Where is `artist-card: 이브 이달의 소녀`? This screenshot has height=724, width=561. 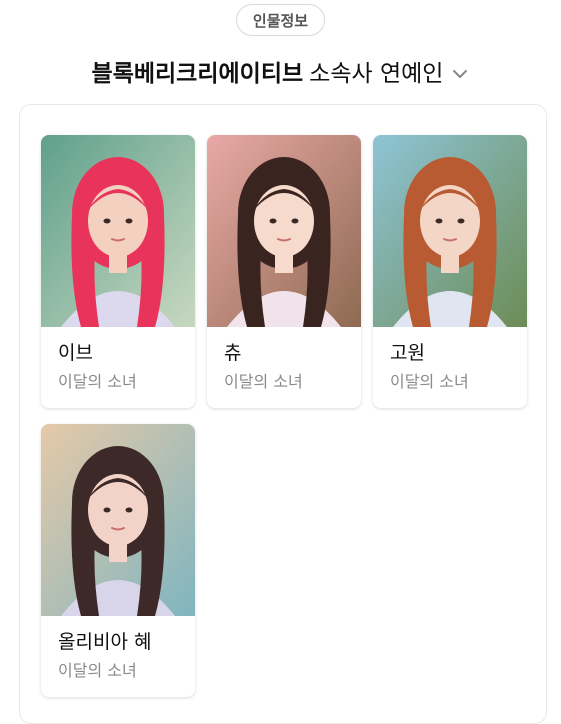 artist-card: 이브 이달의 소녀 is located at coordinates (118, 271).